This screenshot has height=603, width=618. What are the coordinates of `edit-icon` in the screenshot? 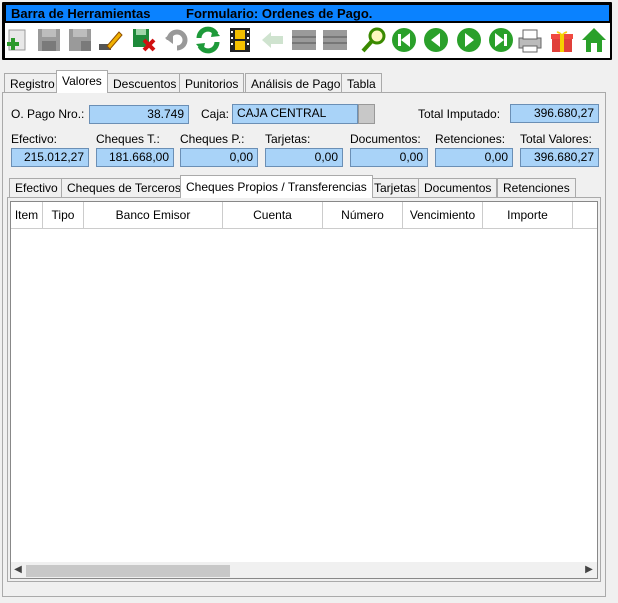 It's located at (111, 40).